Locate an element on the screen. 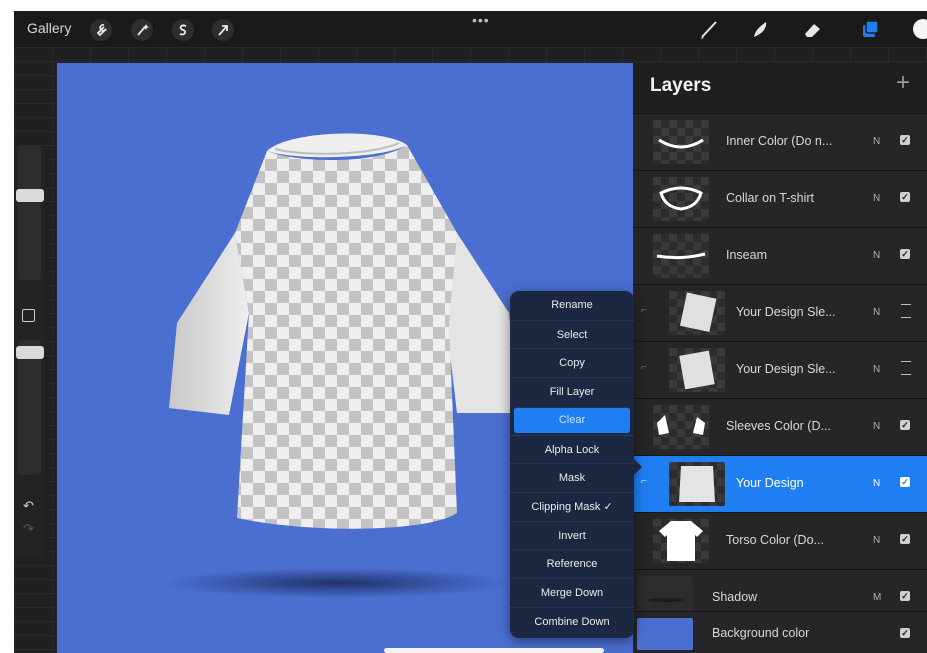 This screenshot has height=653, width=927. brush-size-handle is located at coordinates (30, 195).